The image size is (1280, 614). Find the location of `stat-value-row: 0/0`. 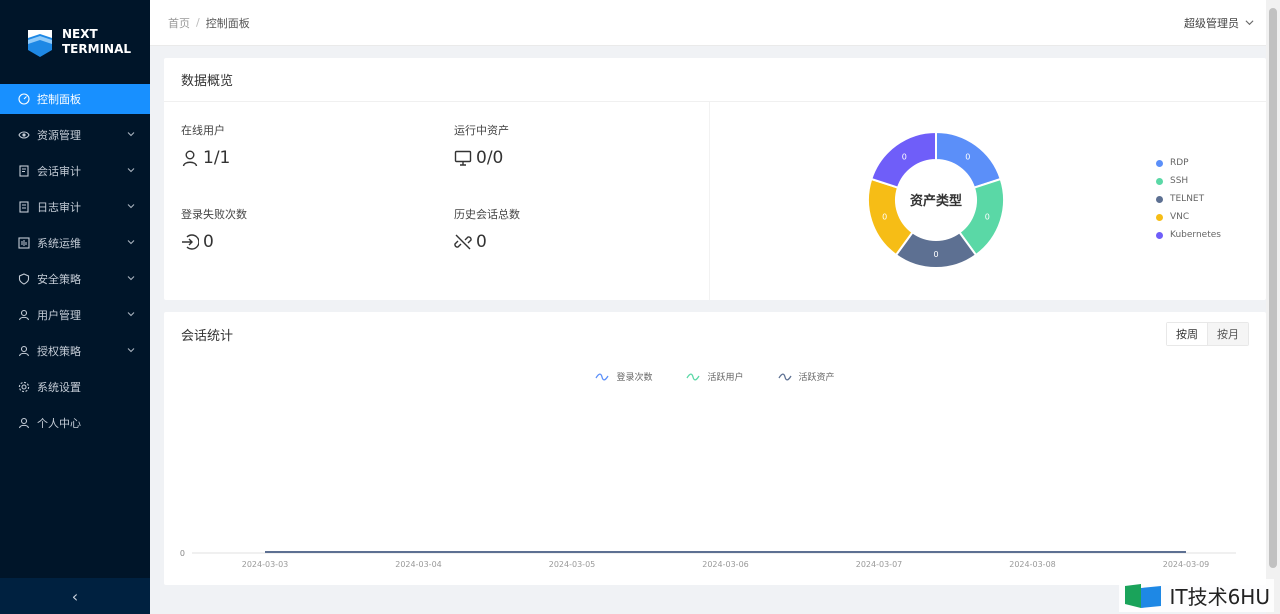

stat-value-row: 0/0 is located at coordinates (481, 158).